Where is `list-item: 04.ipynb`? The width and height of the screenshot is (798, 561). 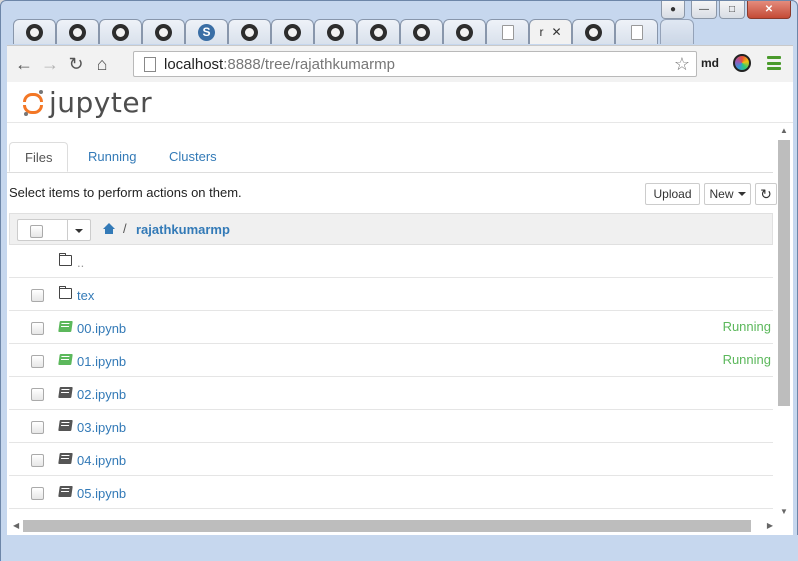
list-item: 04.ipynb is located at coordinates (391, 459).